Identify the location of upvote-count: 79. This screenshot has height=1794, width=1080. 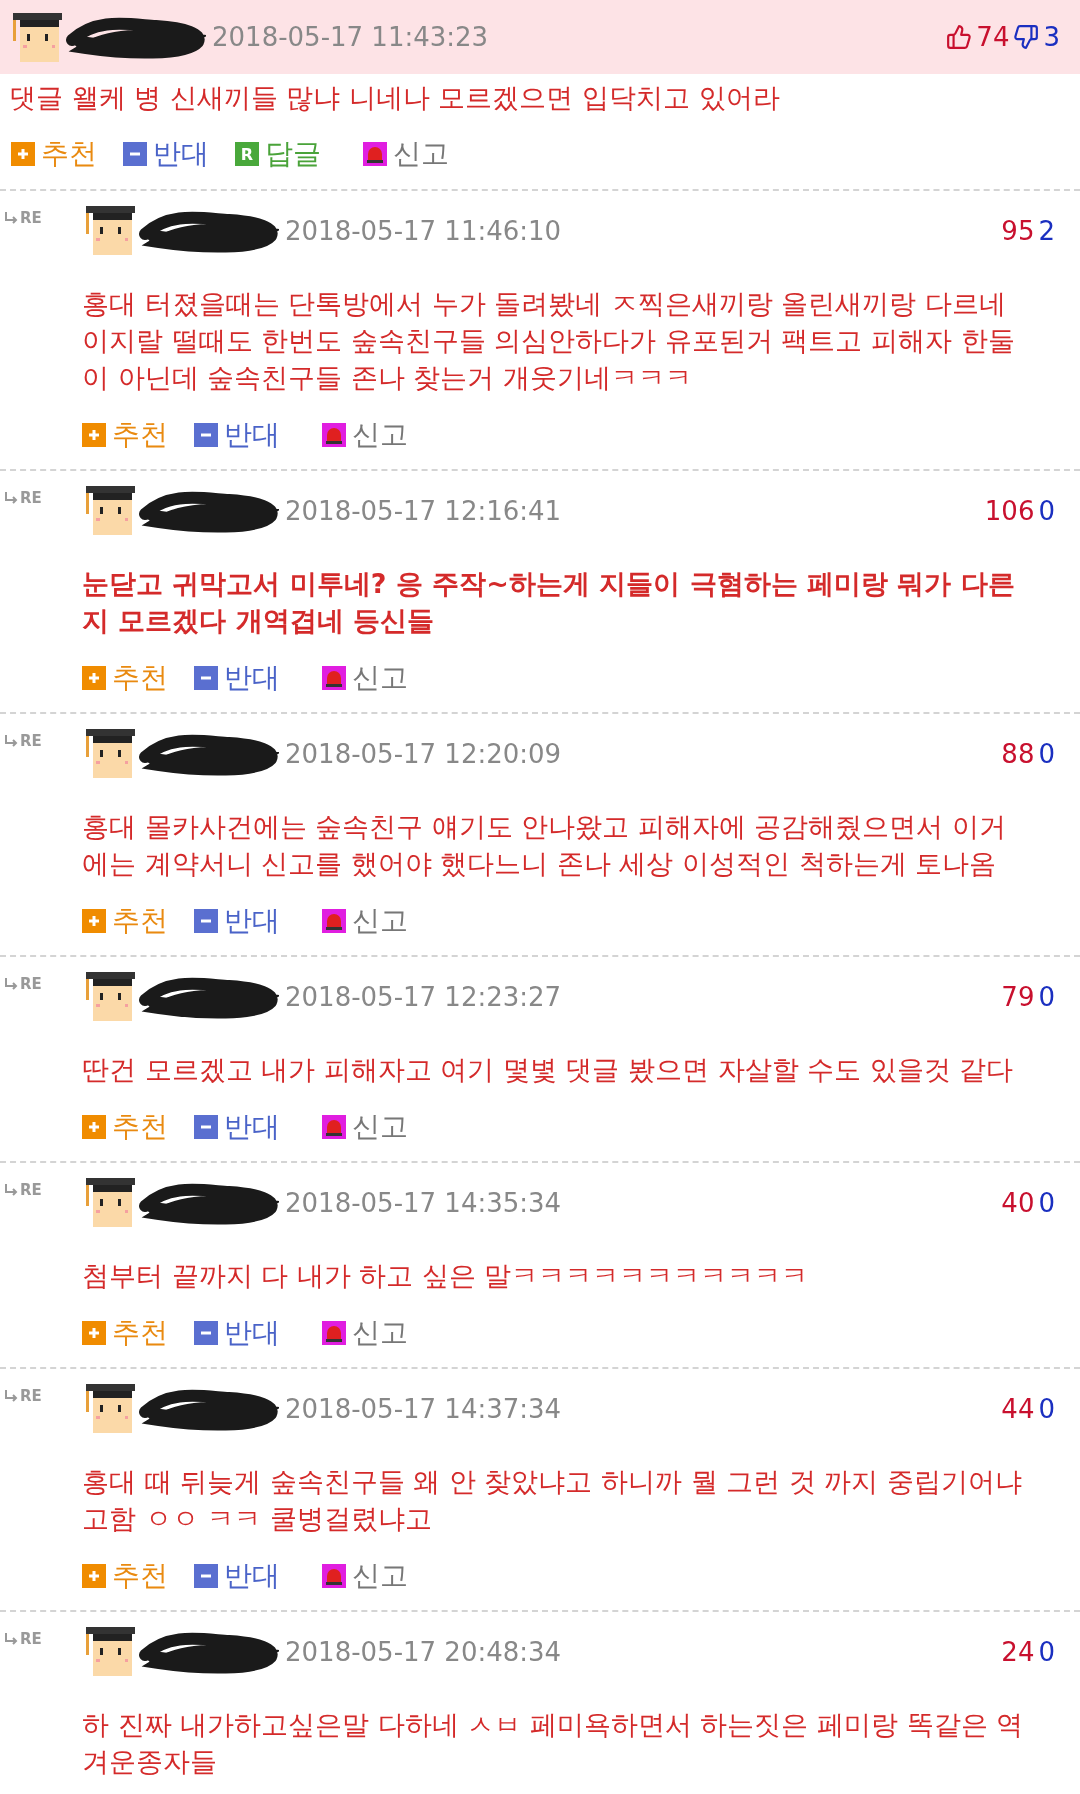
(1018, 996).